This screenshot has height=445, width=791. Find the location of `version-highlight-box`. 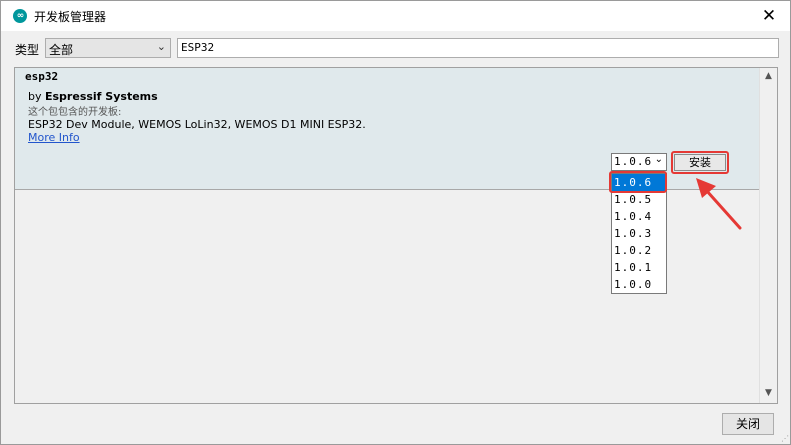

version-highlight-box is located at coordinates (638, 182).